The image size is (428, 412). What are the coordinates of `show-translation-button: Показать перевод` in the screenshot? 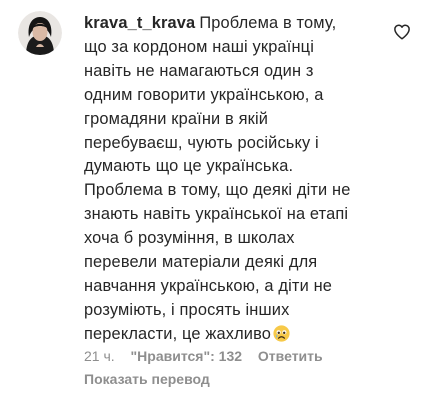 It's located at (147, 379).